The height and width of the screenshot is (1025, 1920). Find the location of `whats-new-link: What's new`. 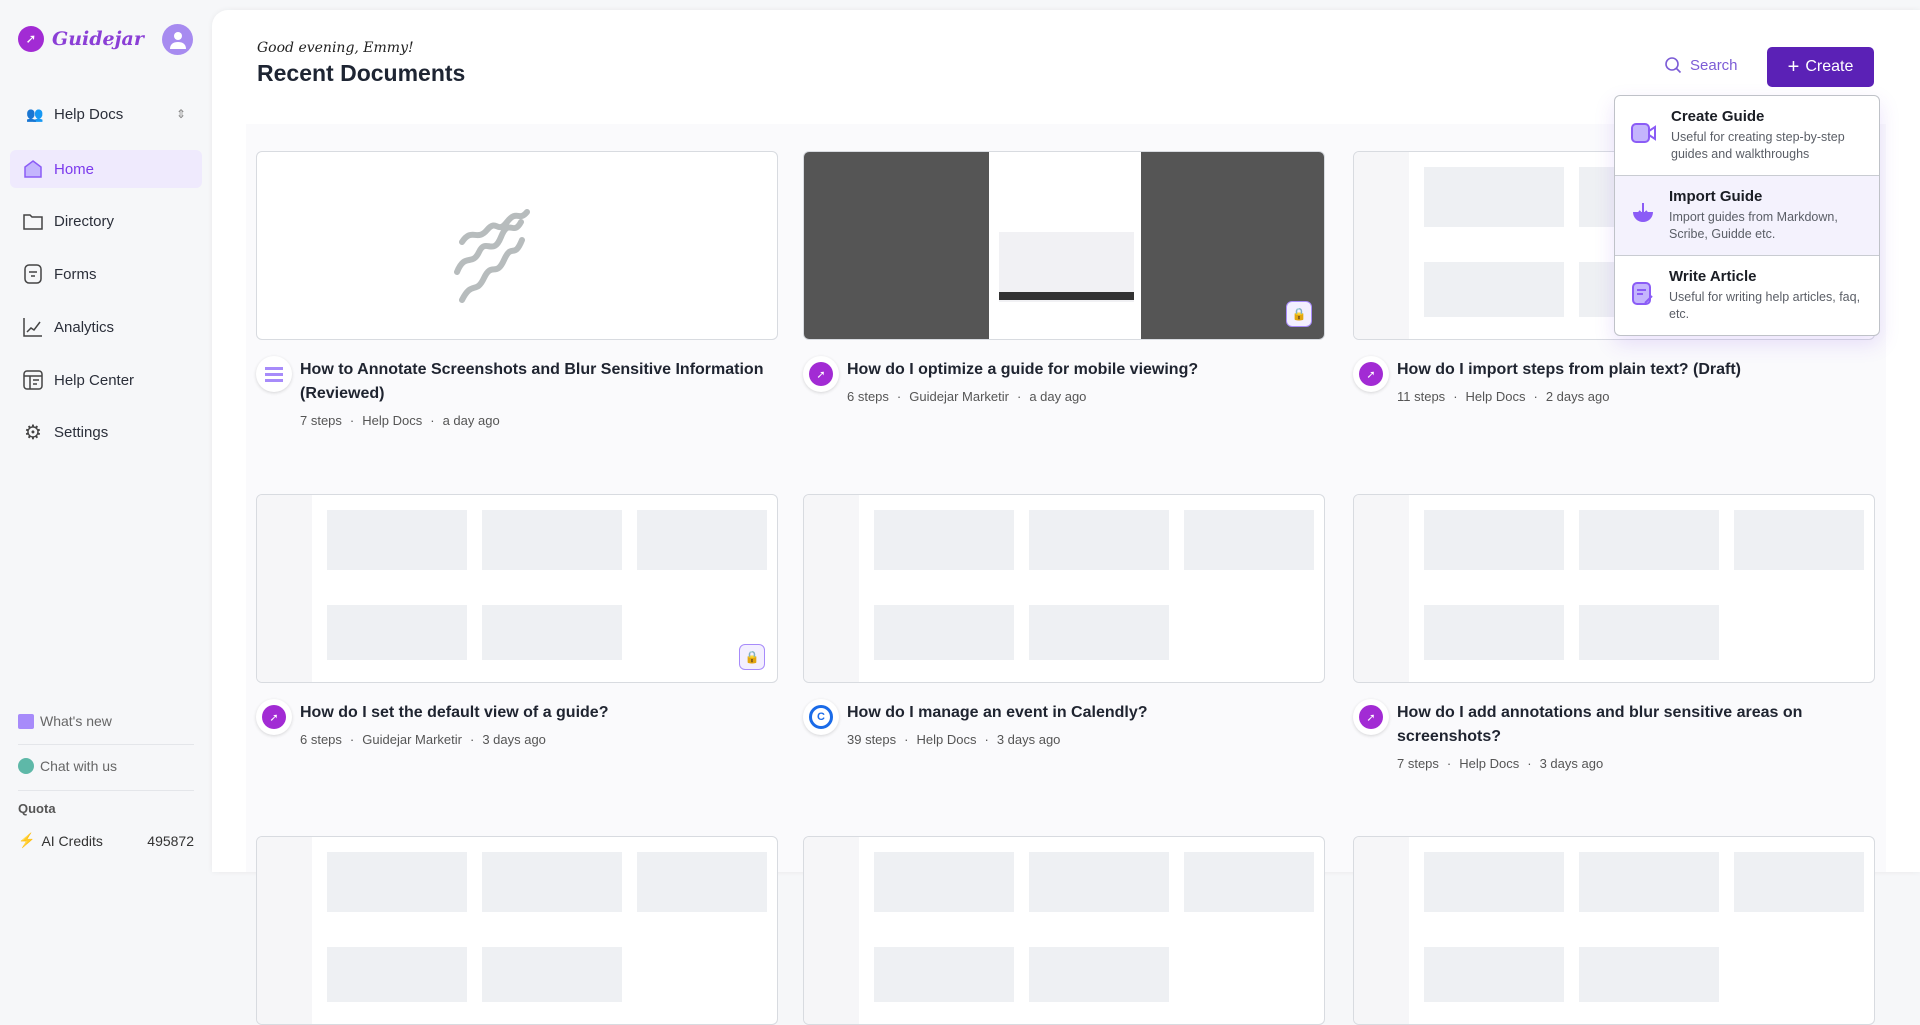

whats-new-link: What's new is located at coordinates (65, 721).